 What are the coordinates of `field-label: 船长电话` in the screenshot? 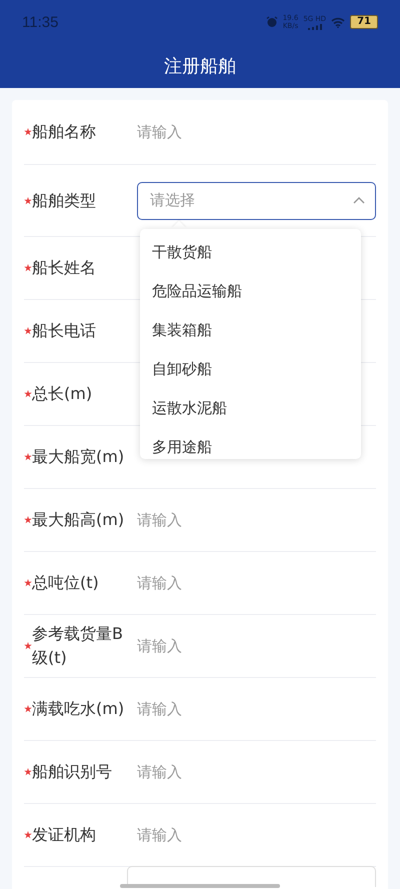 It's located at (64, 331).